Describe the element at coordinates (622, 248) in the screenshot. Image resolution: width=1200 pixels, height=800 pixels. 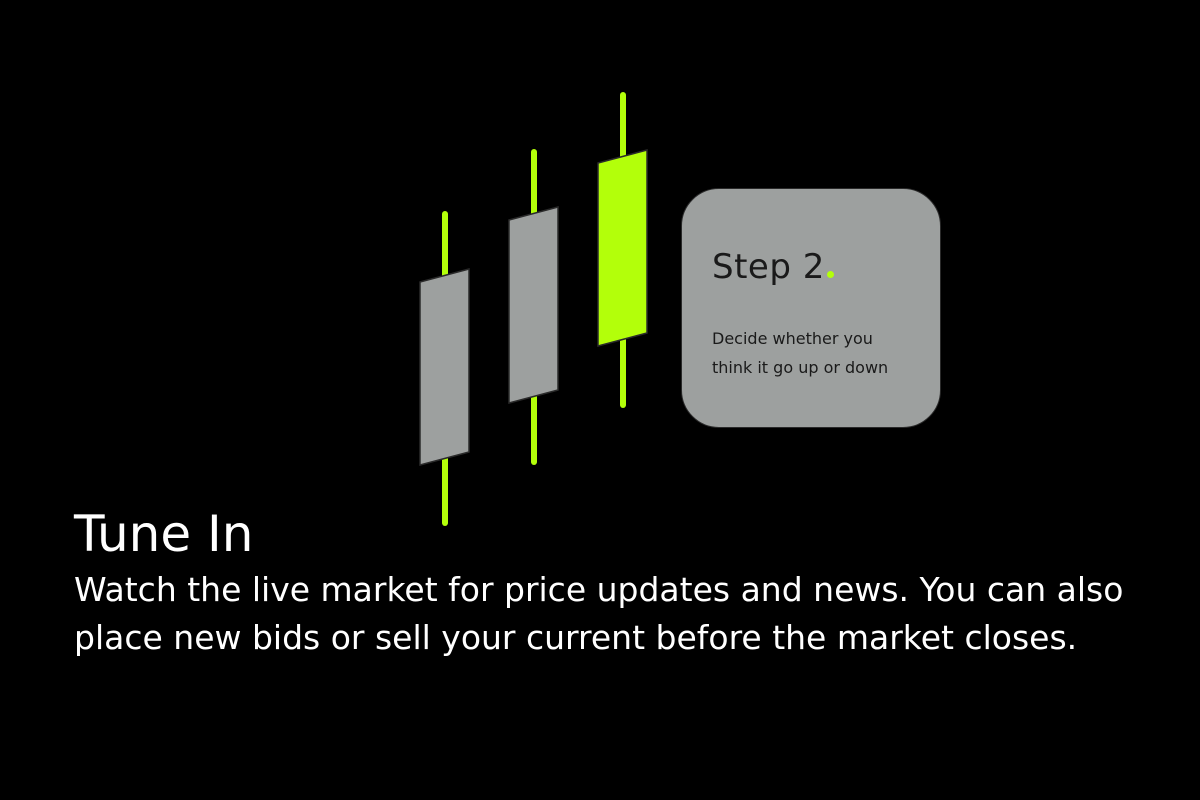
I see `candle-3-body` at that location.